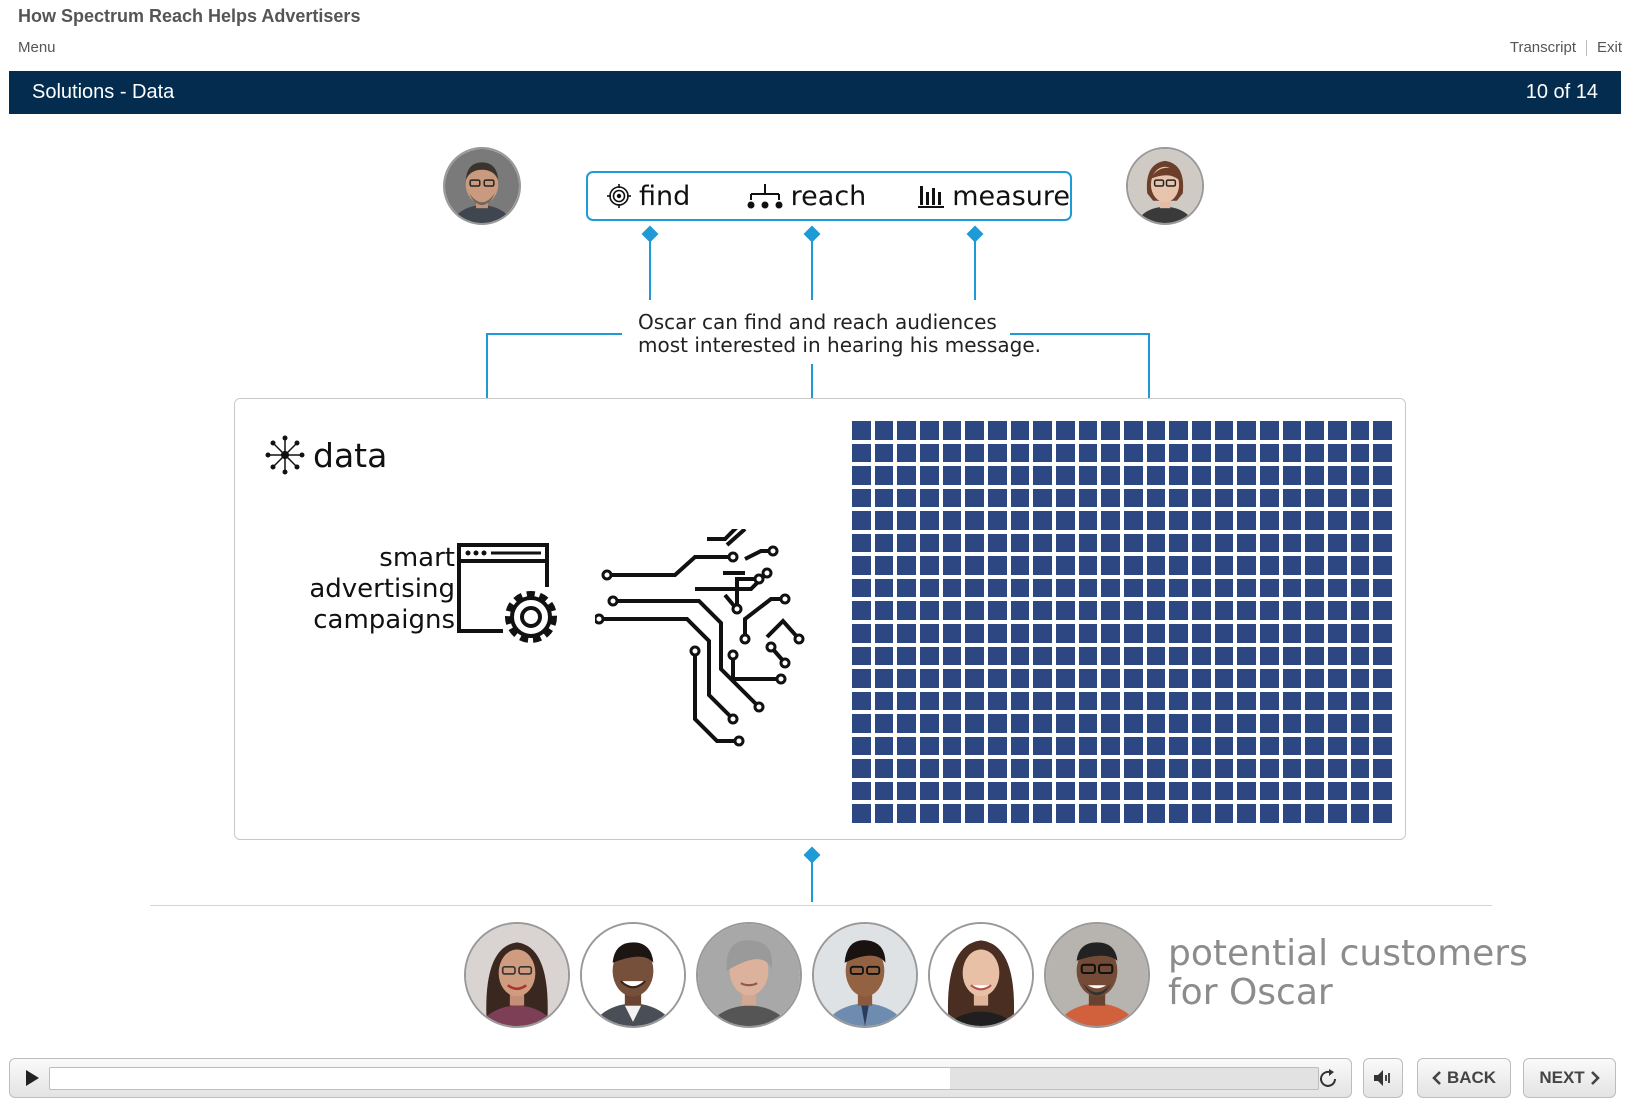 Image resolution: width=1630 pixels, height=1113 pixels. What do you see at coordinates (32, 1080) in the screenshot?
I see `play-button` at bounding box center [32, 1080].